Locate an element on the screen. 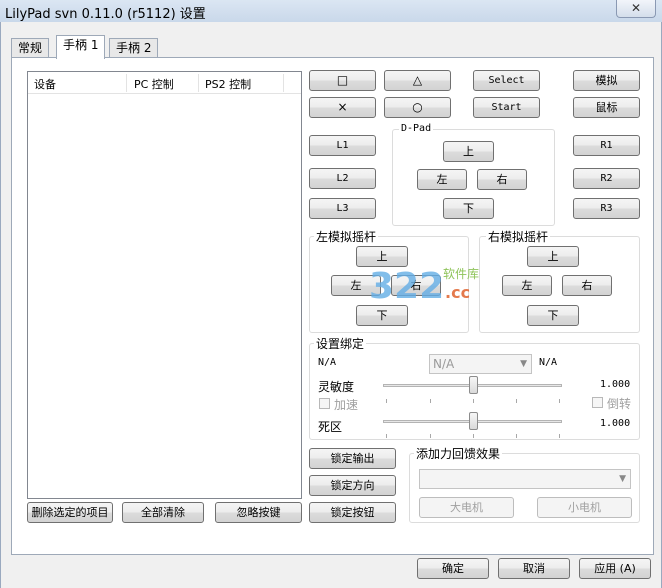  triangle-button: △ is located at coordinates (417, 80).